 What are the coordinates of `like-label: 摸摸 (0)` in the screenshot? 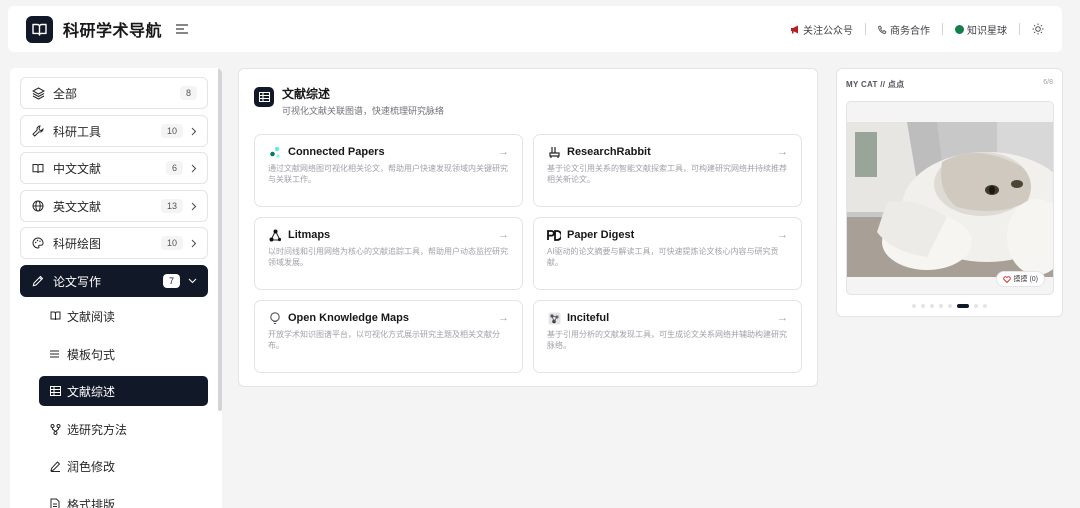 It's located at (1026, 279).